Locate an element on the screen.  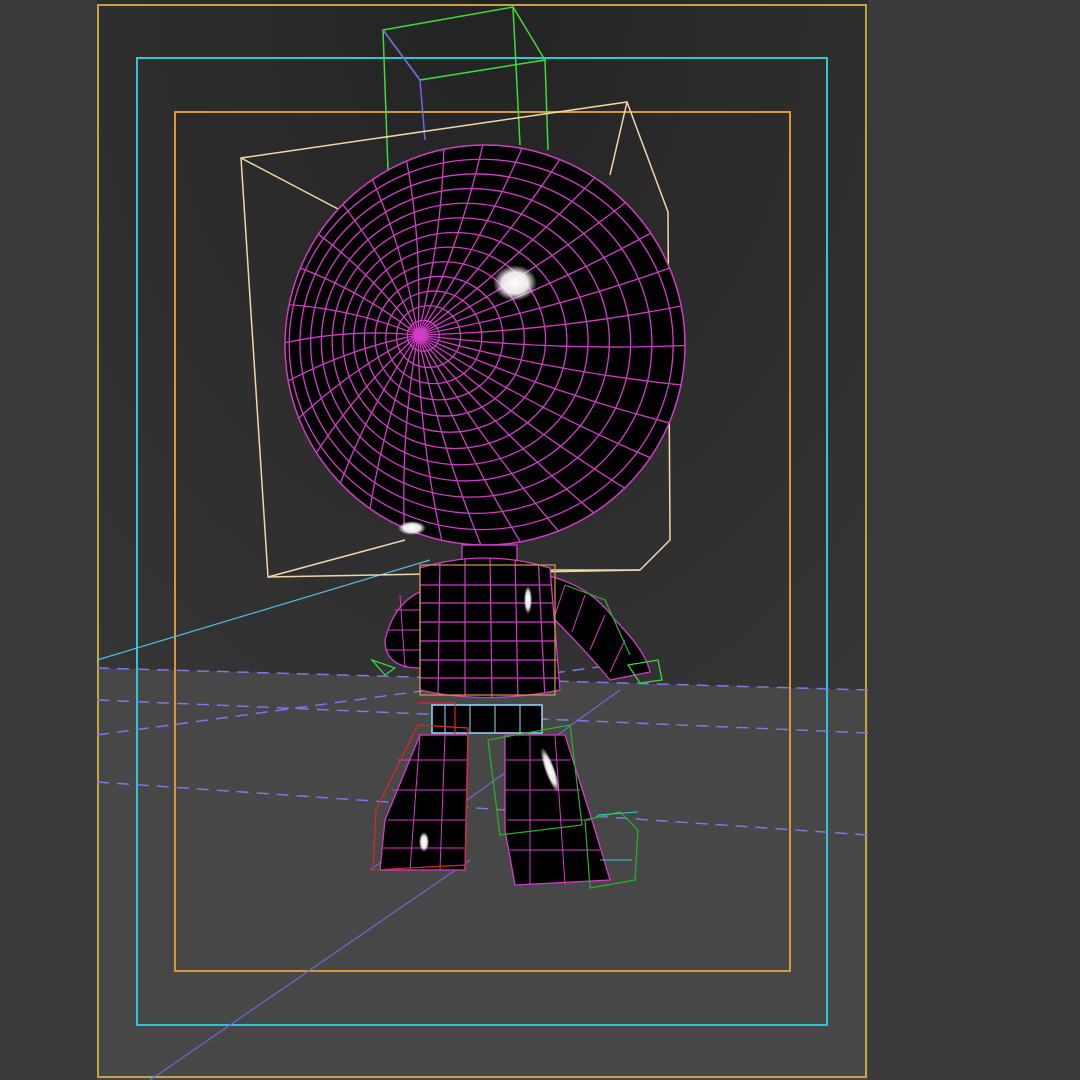
head-specular-lower is located at coordinates (412, 528).